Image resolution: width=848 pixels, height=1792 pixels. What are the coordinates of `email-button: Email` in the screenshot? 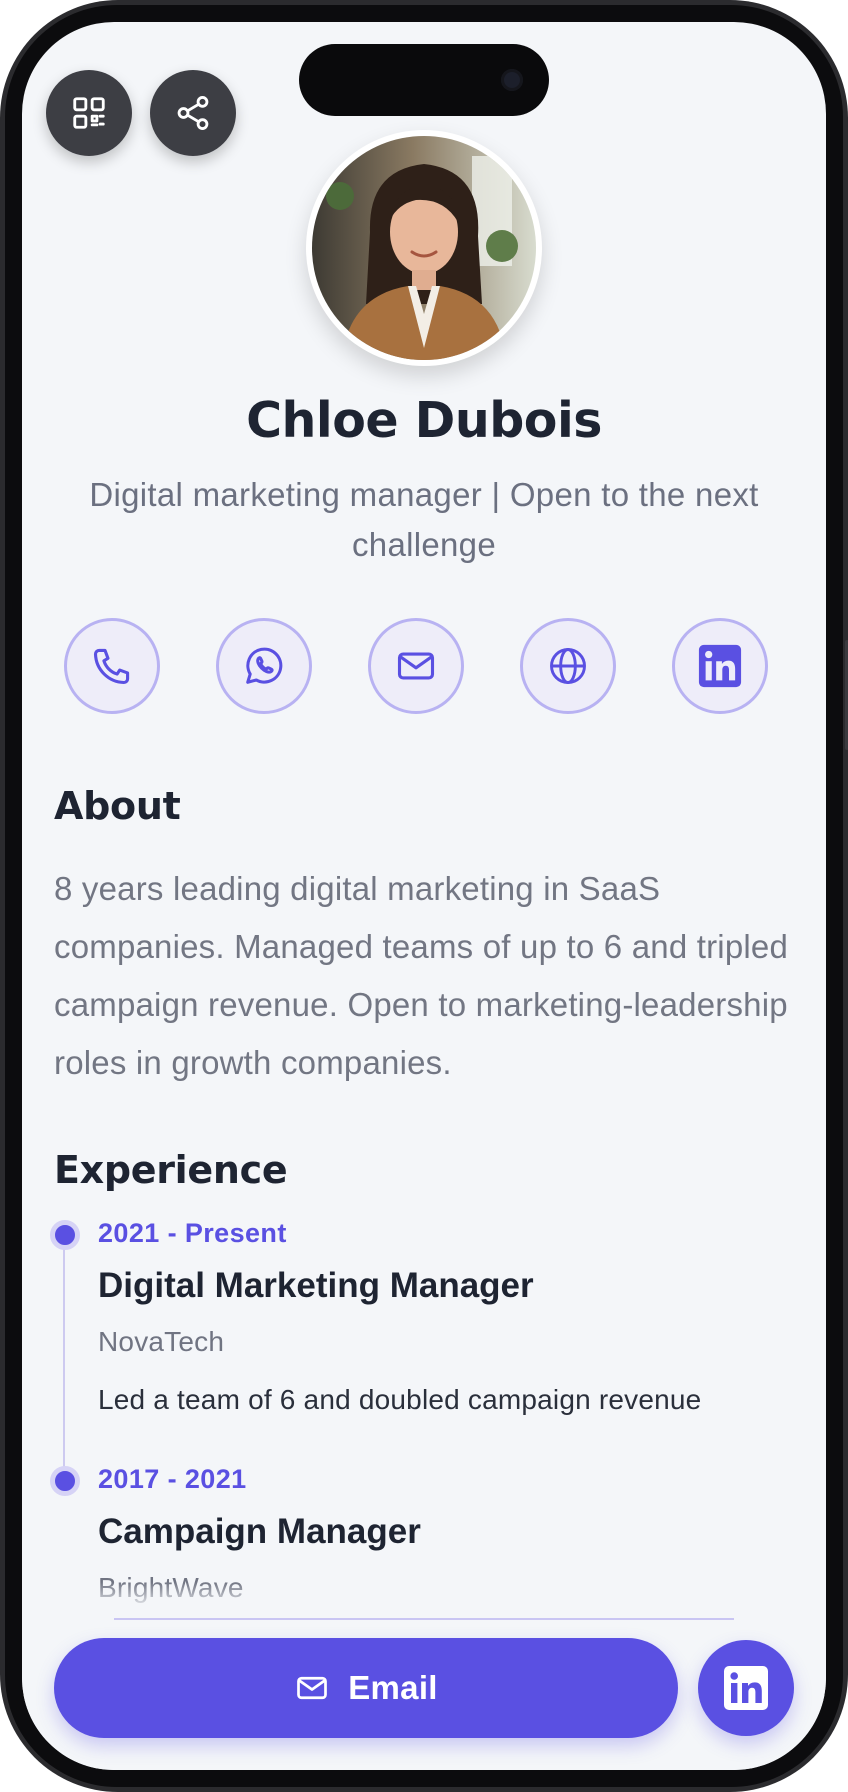 It's located at (366, 1688).